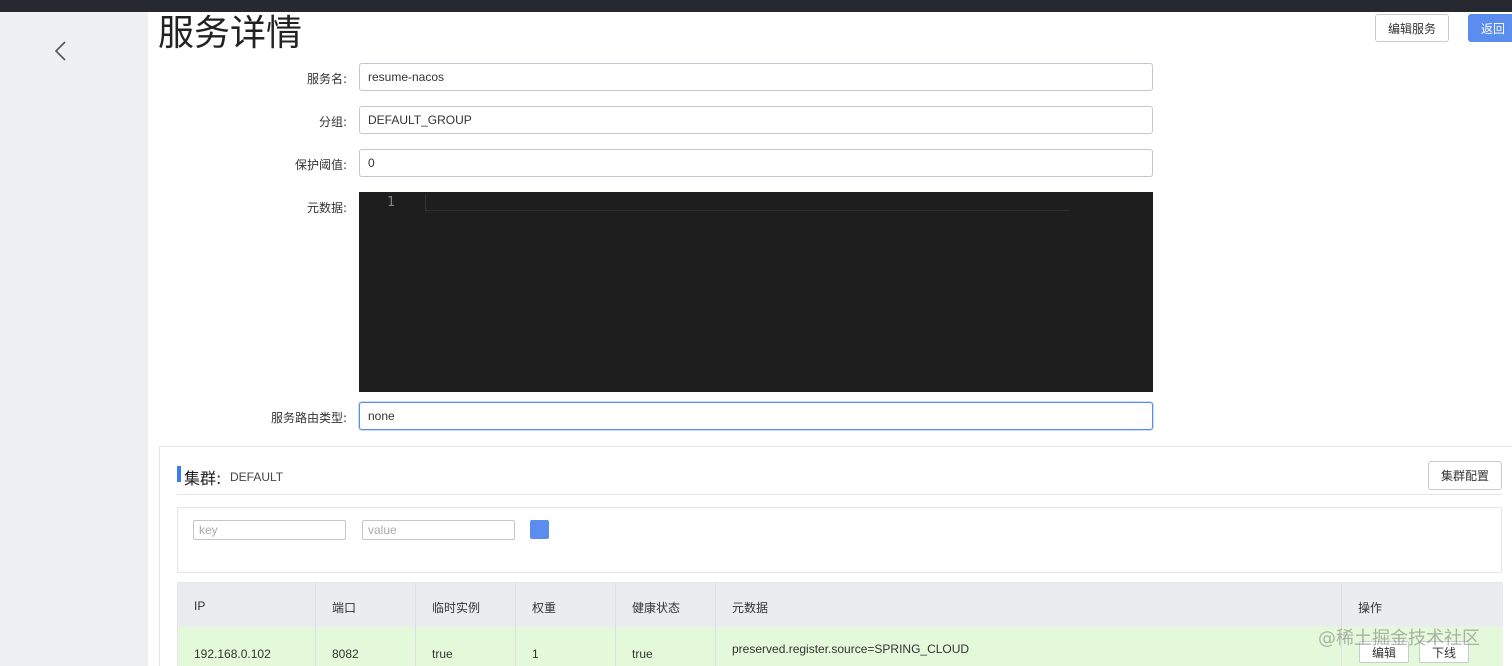 The height and width of the screenshot is (666, 1512). I want to click on top-bar, so click(756, 6).